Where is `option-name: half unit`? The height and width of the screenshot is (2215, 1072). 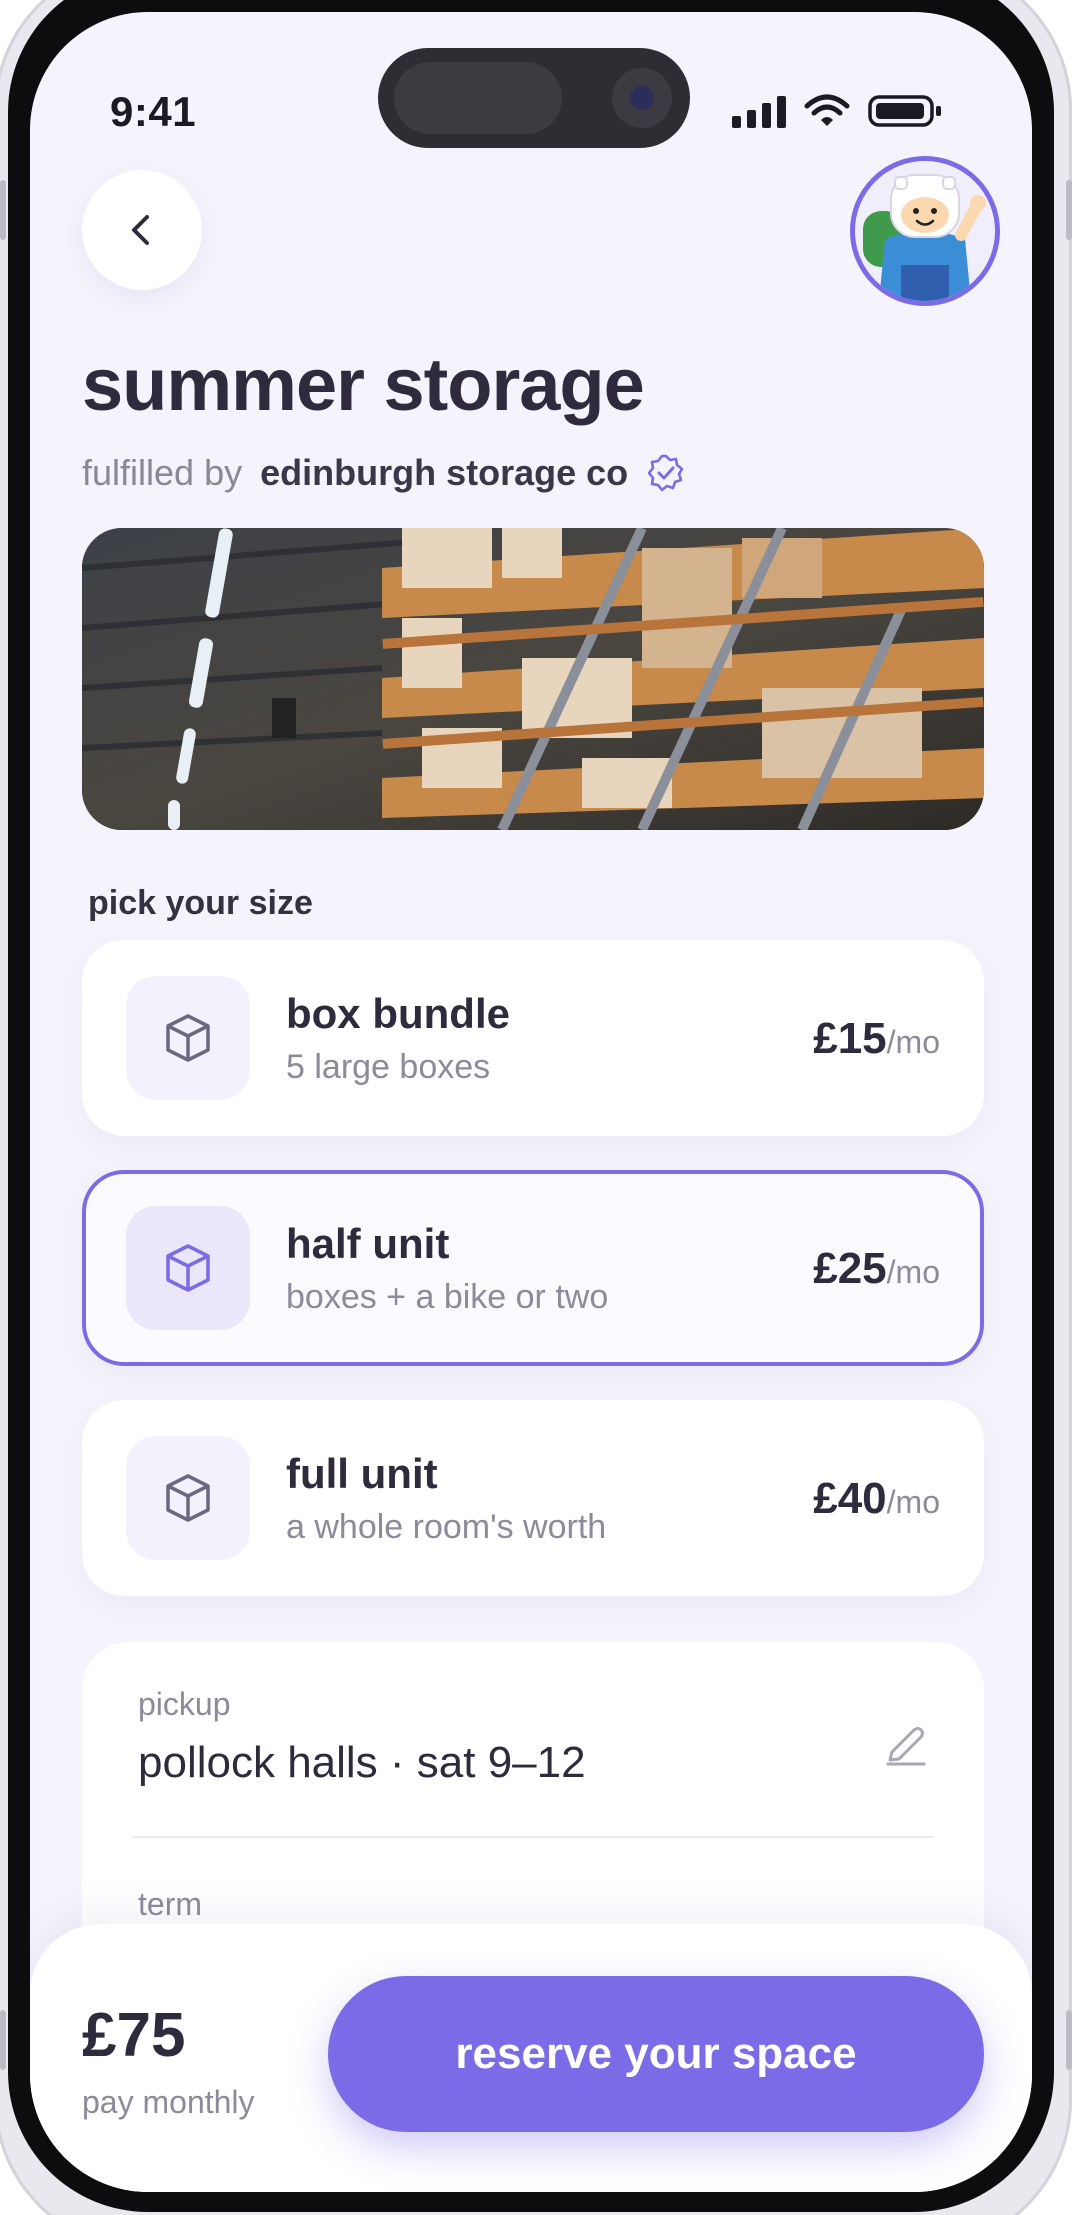
option-name: half unit is located at coordinates (368, 1243).